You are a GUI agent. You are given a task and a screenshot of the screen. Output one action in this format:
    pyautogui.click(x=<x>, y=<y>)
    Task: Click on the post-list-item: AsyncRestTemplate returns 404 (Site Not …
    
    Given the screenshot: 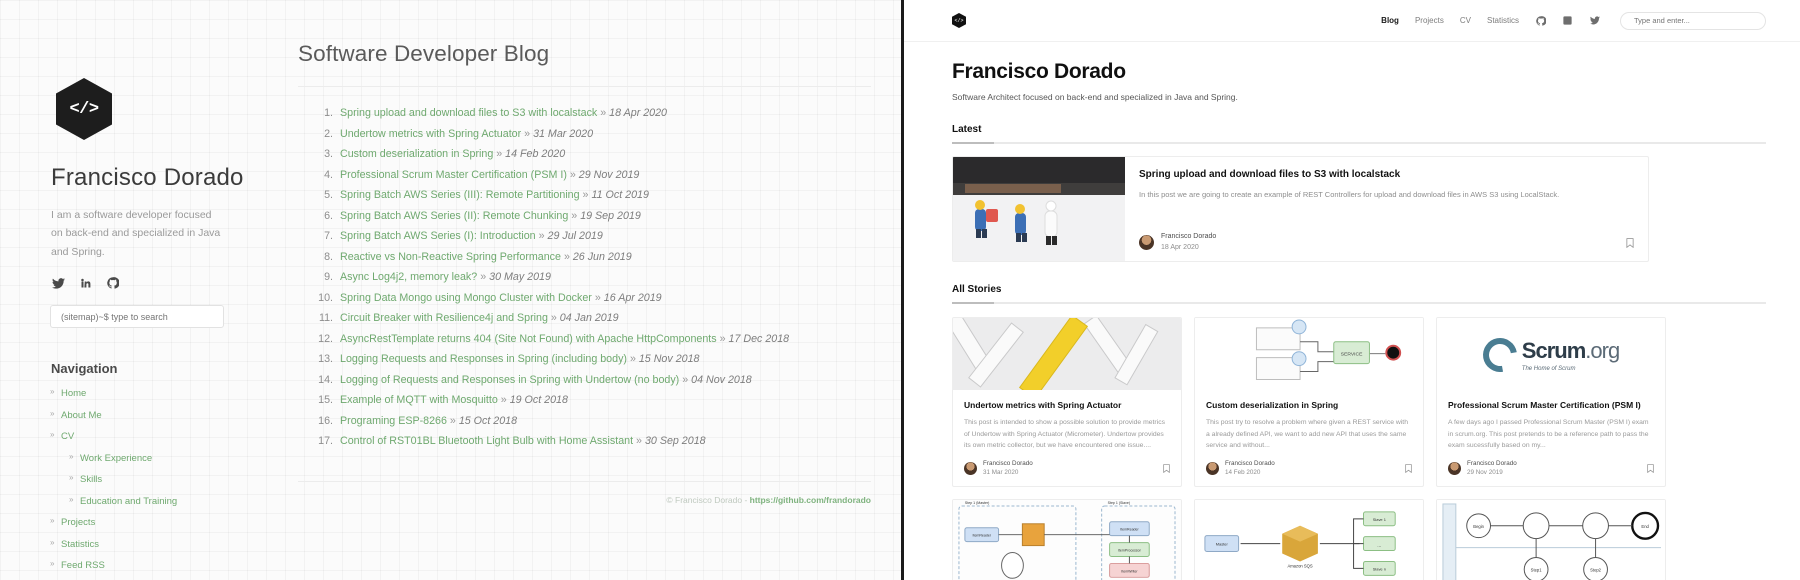 What is the action you would take?
    pyautogui.click(x=603, y=339)
    